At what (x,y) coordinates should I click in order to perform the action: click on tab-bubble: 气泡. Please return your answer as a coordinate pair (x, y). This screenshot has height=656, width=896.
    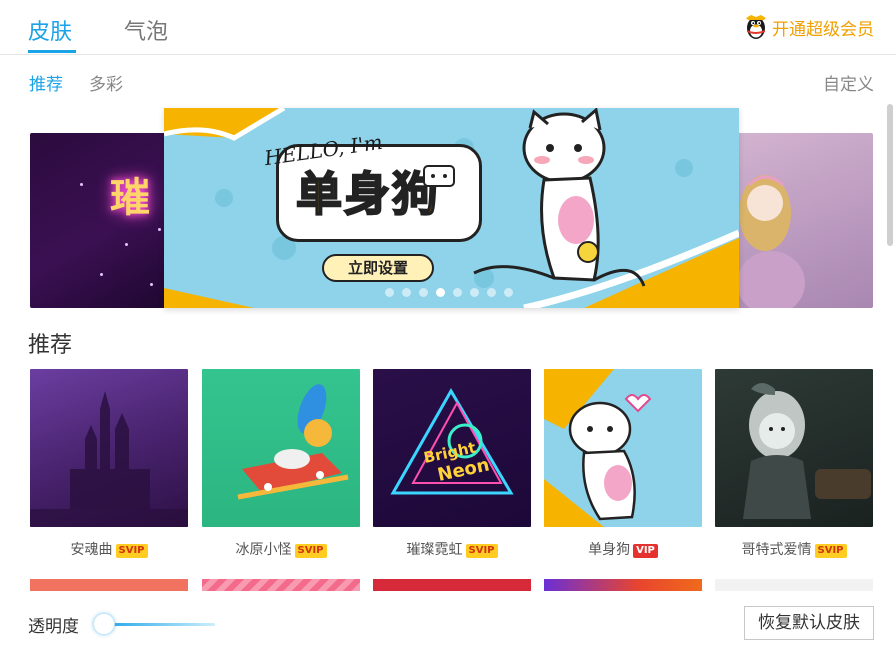
    Looking at the image, I should click on (146, 30).